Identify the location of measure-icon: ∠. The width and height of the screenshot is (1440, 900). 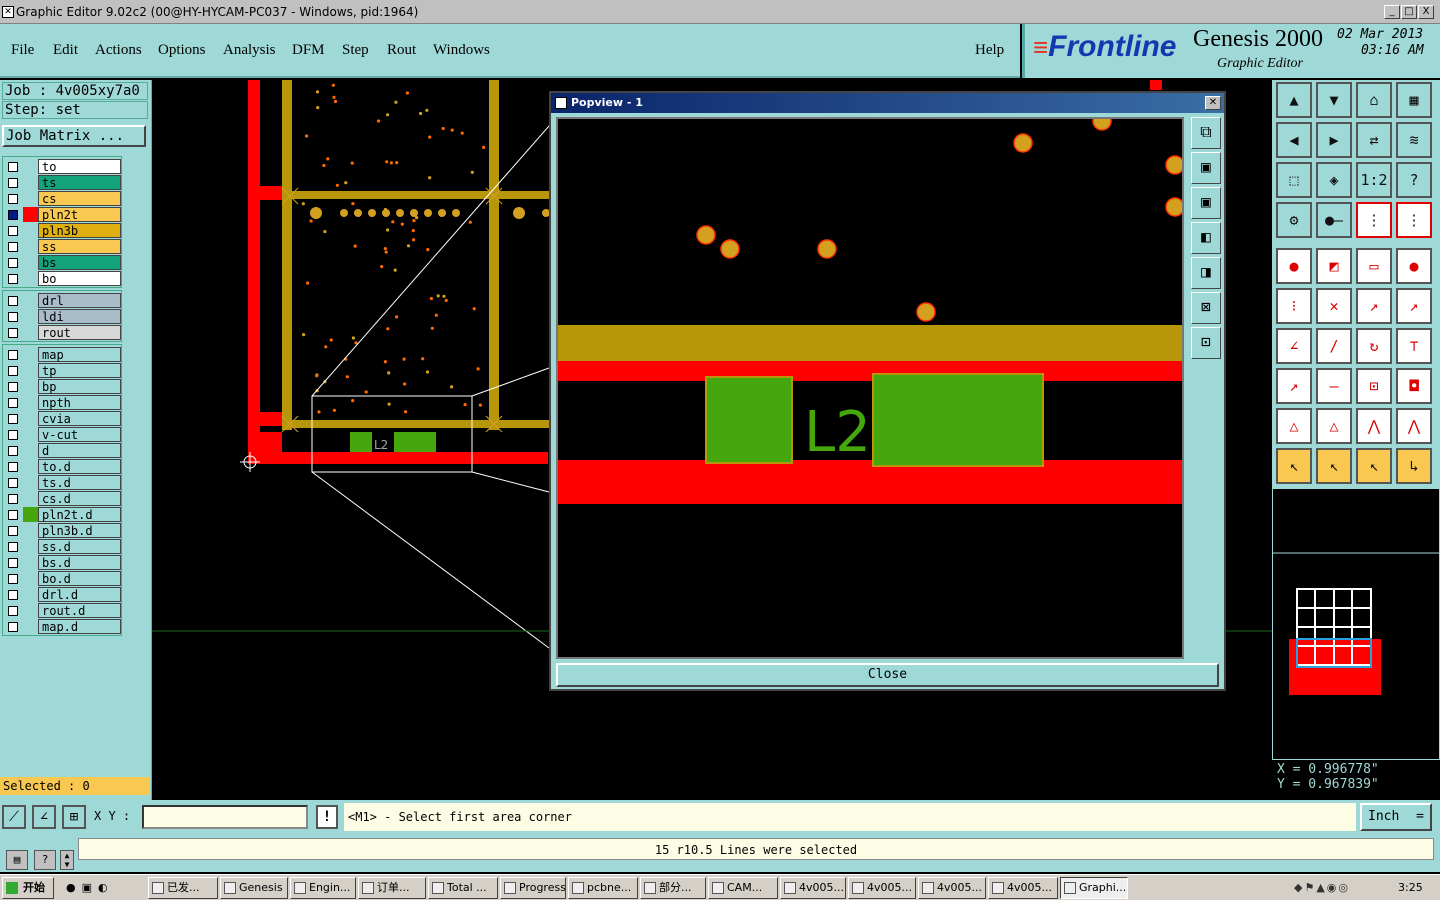
(44, 817).